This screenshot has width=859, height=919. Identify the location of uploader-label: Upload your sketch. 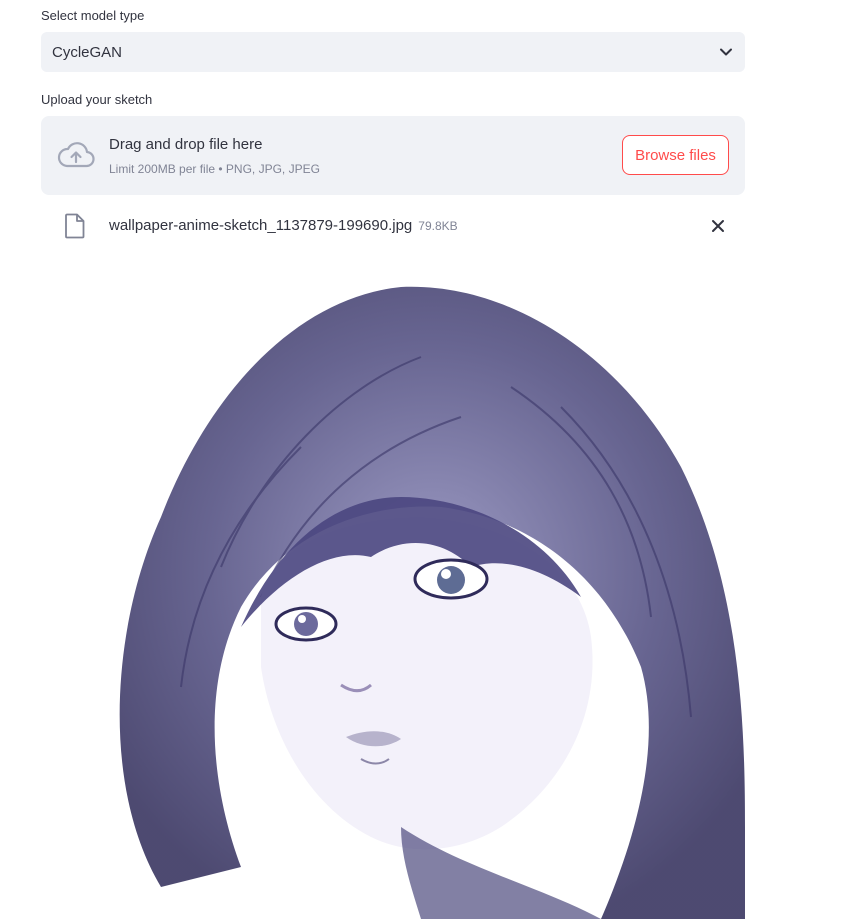
(97, 99).